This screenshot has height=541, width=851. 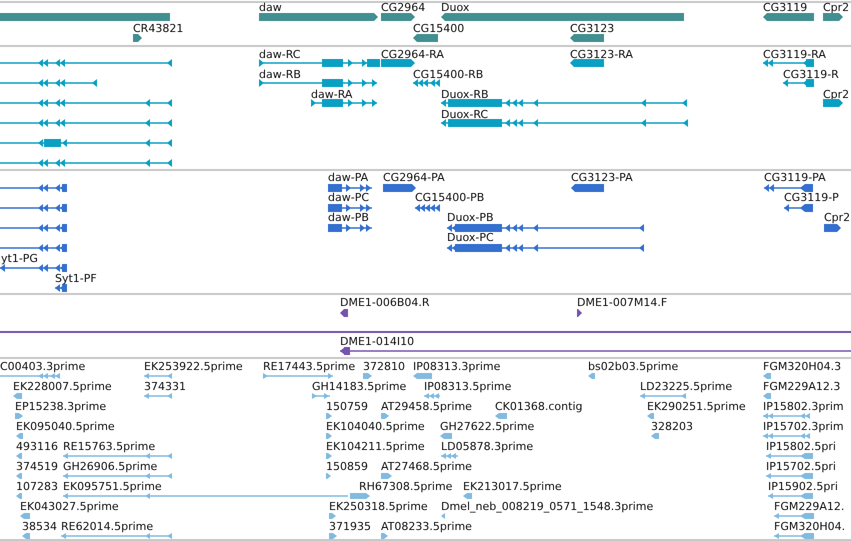 What do you see at coordinates (538, 406) in the screenshot?
I see `feature-label: CK01368.contig` at bounding box center [538, 406].